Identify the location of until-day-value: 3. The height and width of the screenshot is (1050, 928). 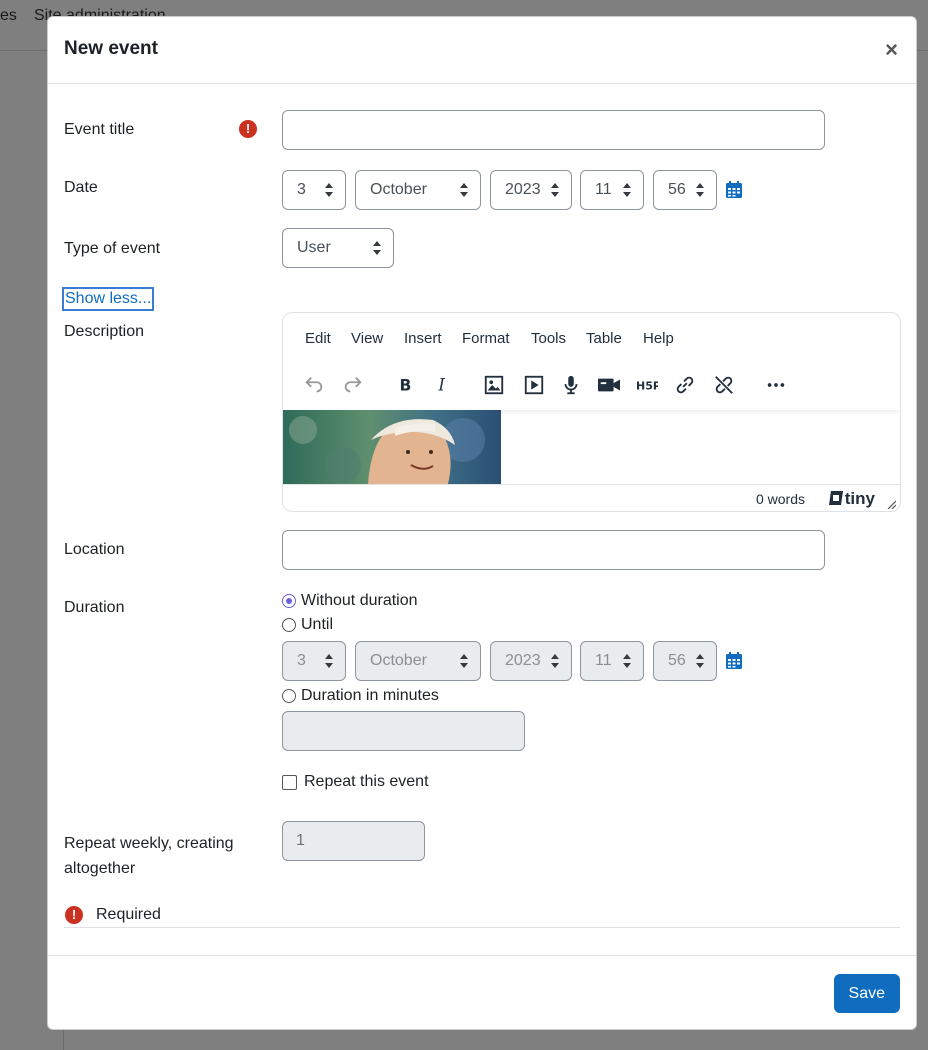
(301, 660).